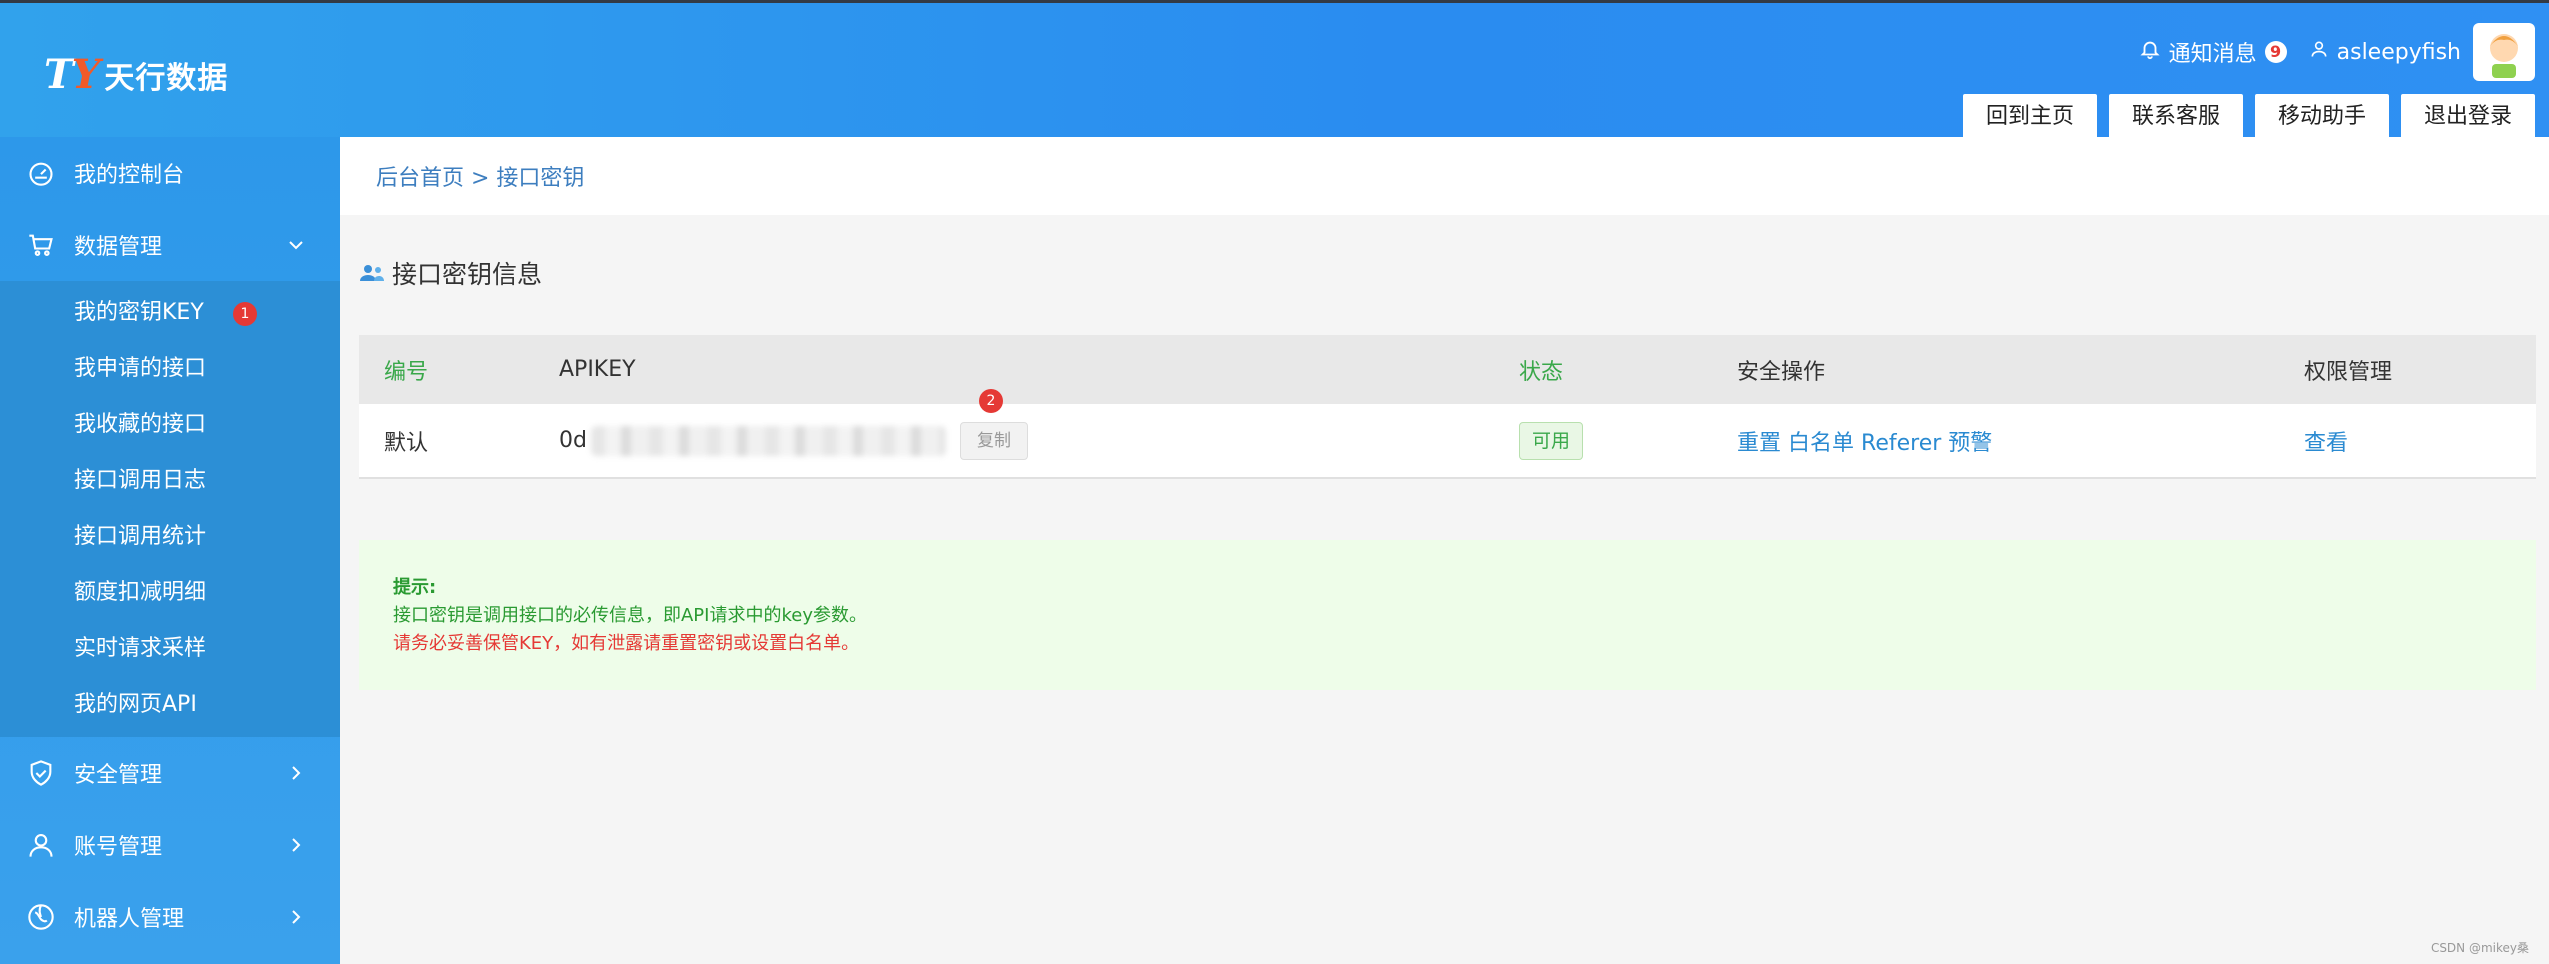  Describe the element at coordinates (139, 312) in the screenshot. I see `submenu-label: 我的密钥KEY` at that location.